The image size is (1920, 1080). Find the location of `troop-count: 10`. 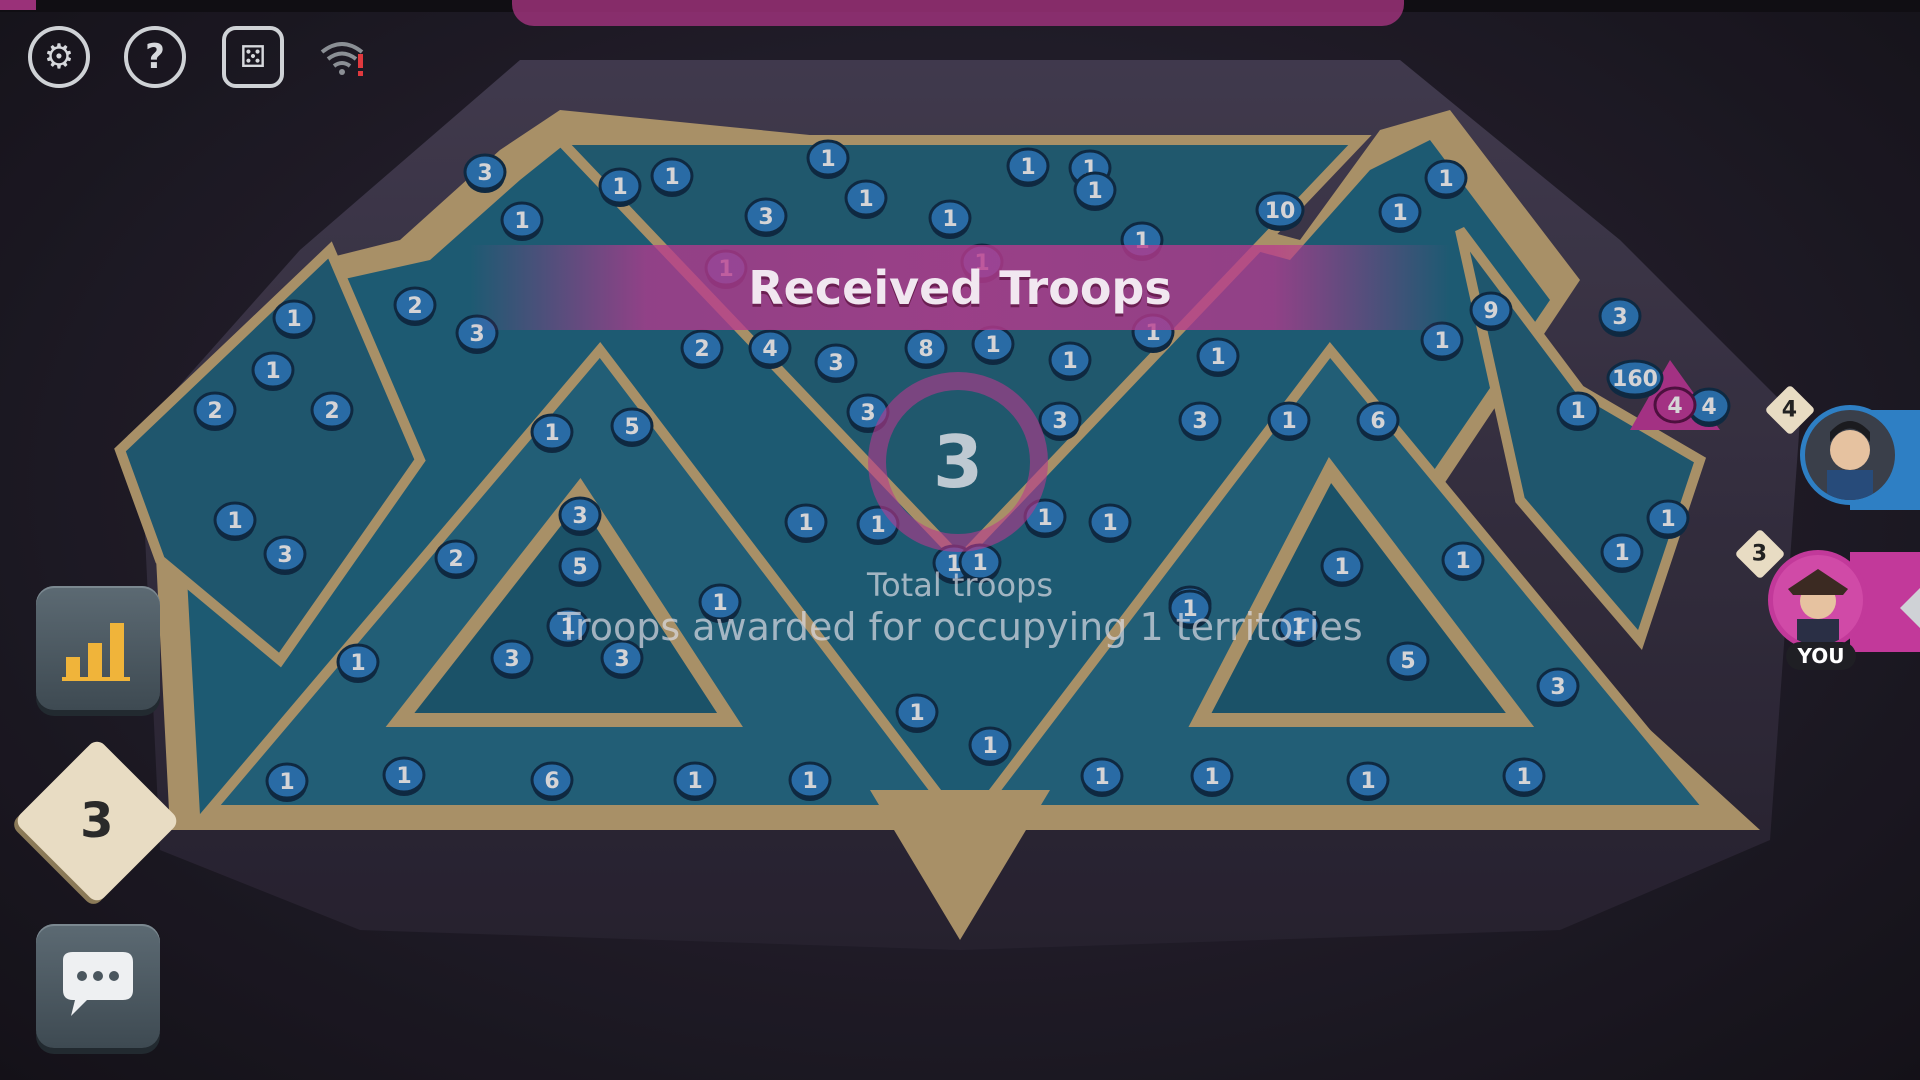

troop-count: 10 is located at coordinates (1280, 211).